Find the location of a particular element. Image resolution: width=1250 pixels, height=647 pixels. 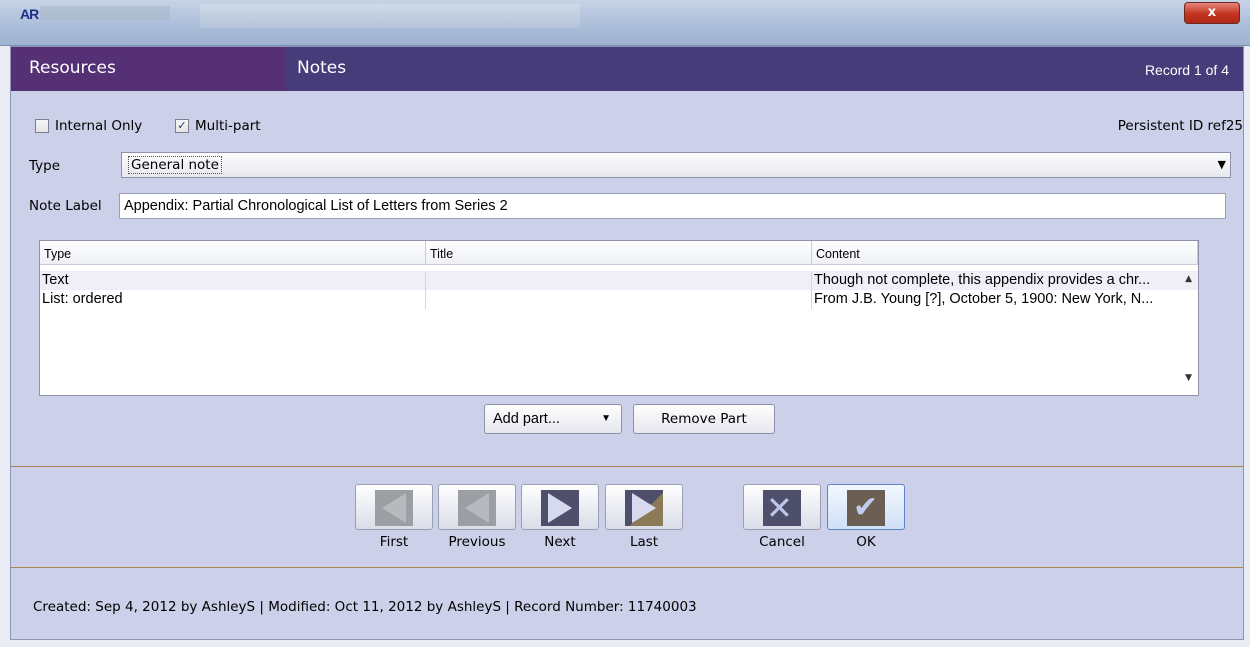

cancel-icon: ✕ is located at coordinates (782, 507).